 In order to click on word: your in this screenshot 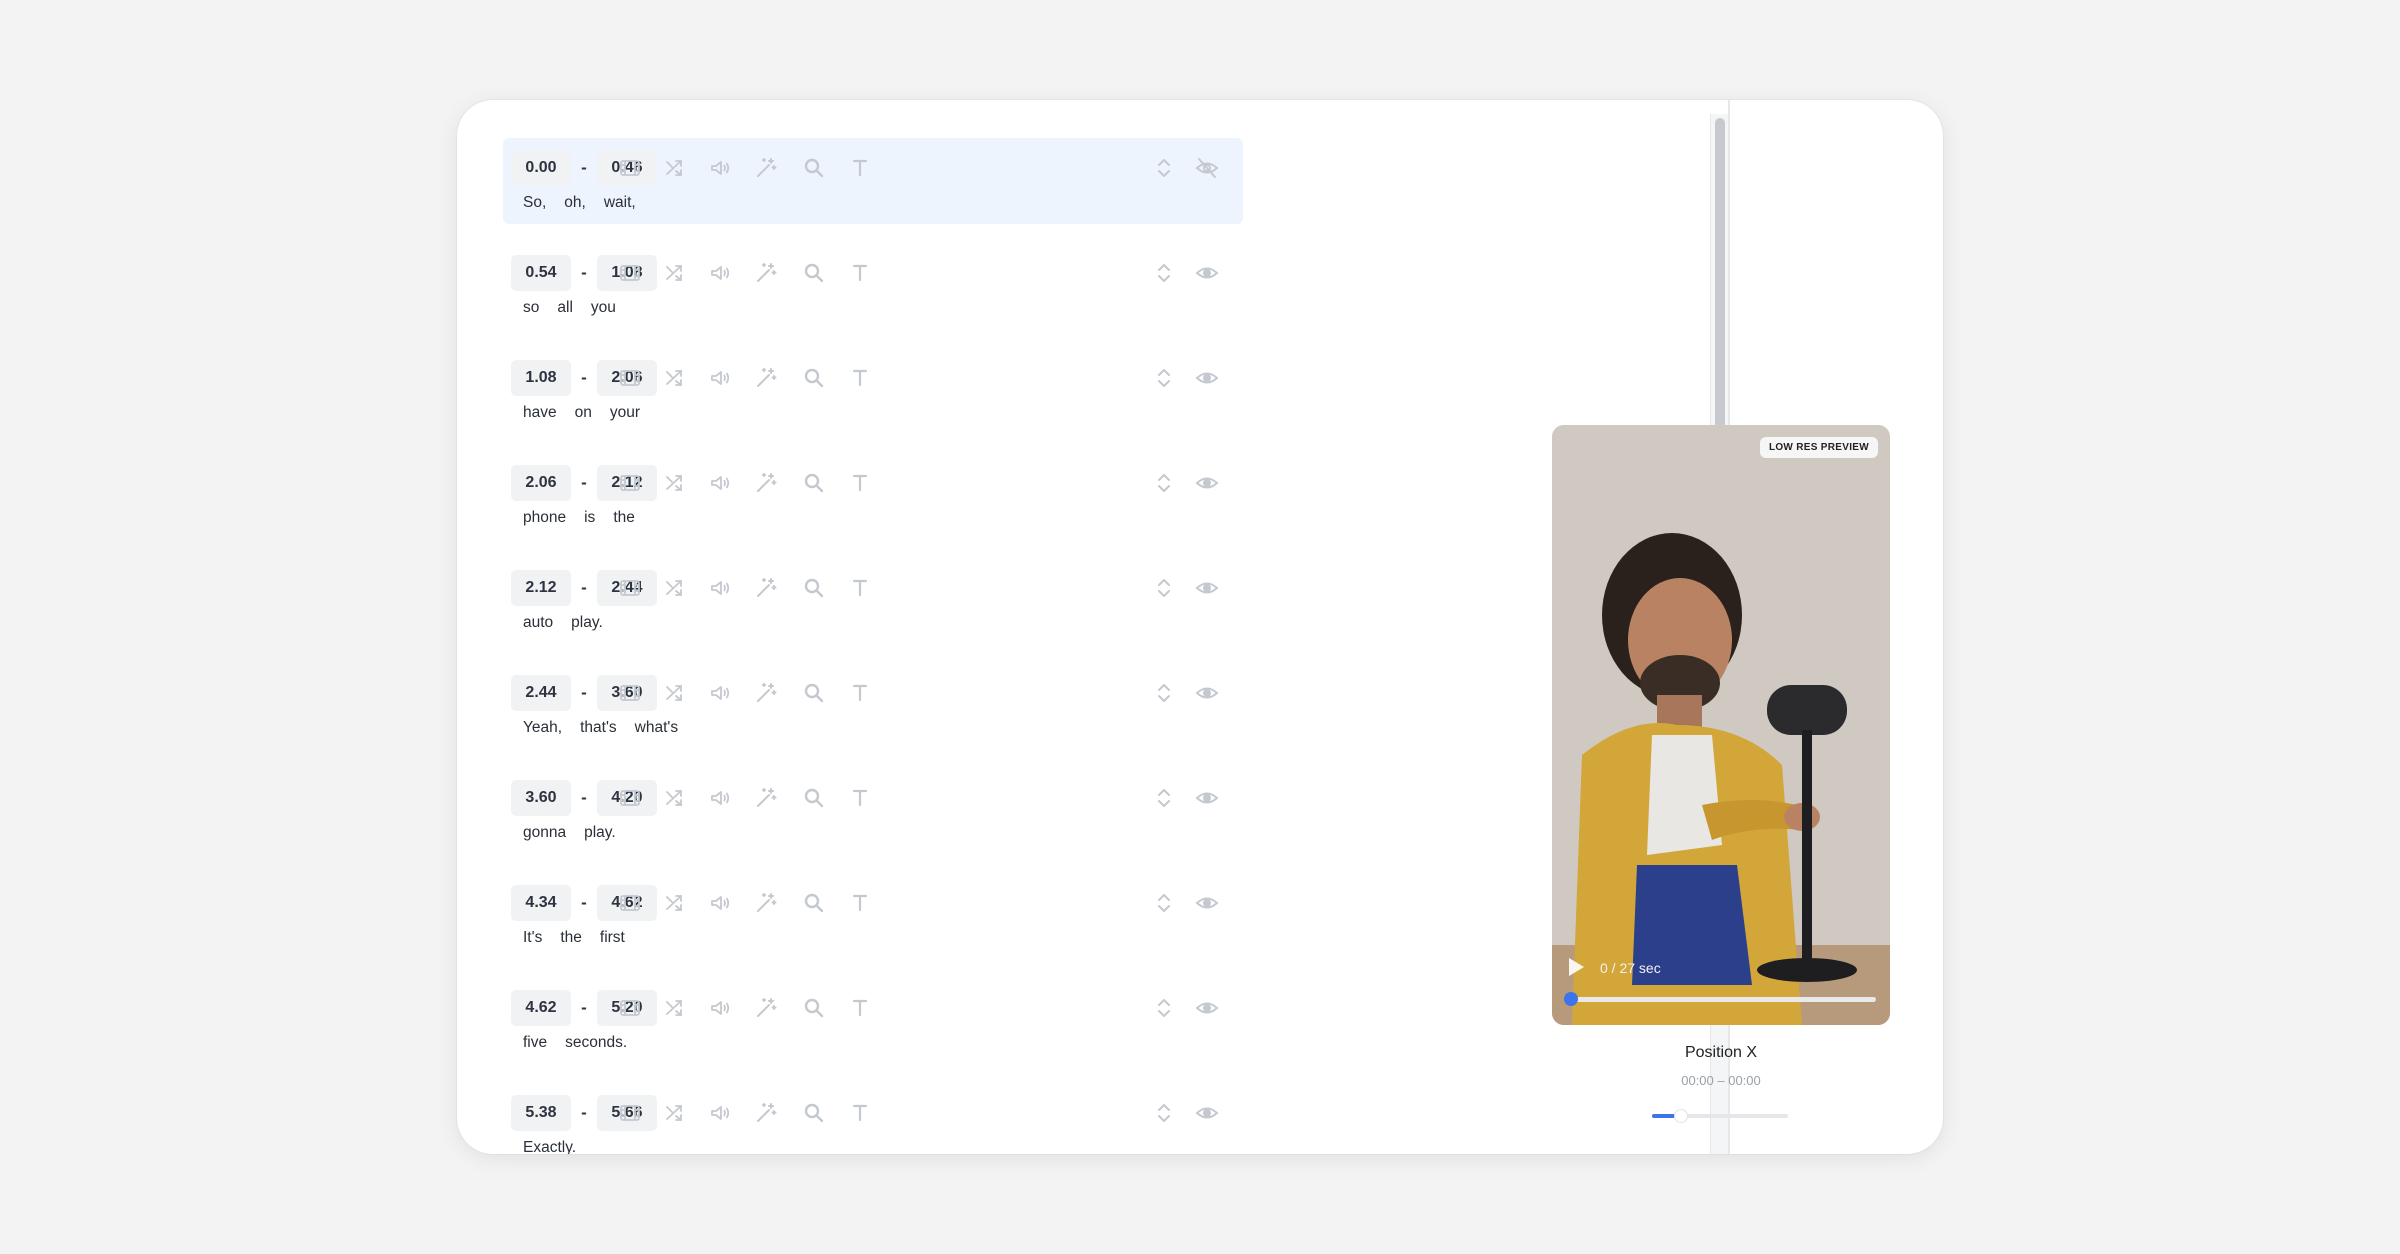, I will do `click(625, 413)`.